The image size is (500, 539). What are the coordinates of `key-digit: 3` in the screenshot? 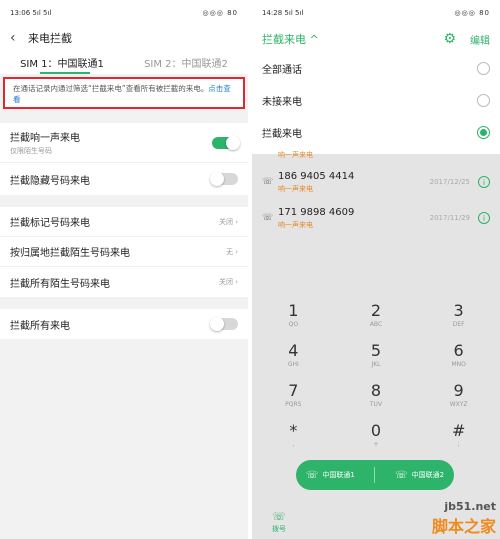 It's located at (458, 310).